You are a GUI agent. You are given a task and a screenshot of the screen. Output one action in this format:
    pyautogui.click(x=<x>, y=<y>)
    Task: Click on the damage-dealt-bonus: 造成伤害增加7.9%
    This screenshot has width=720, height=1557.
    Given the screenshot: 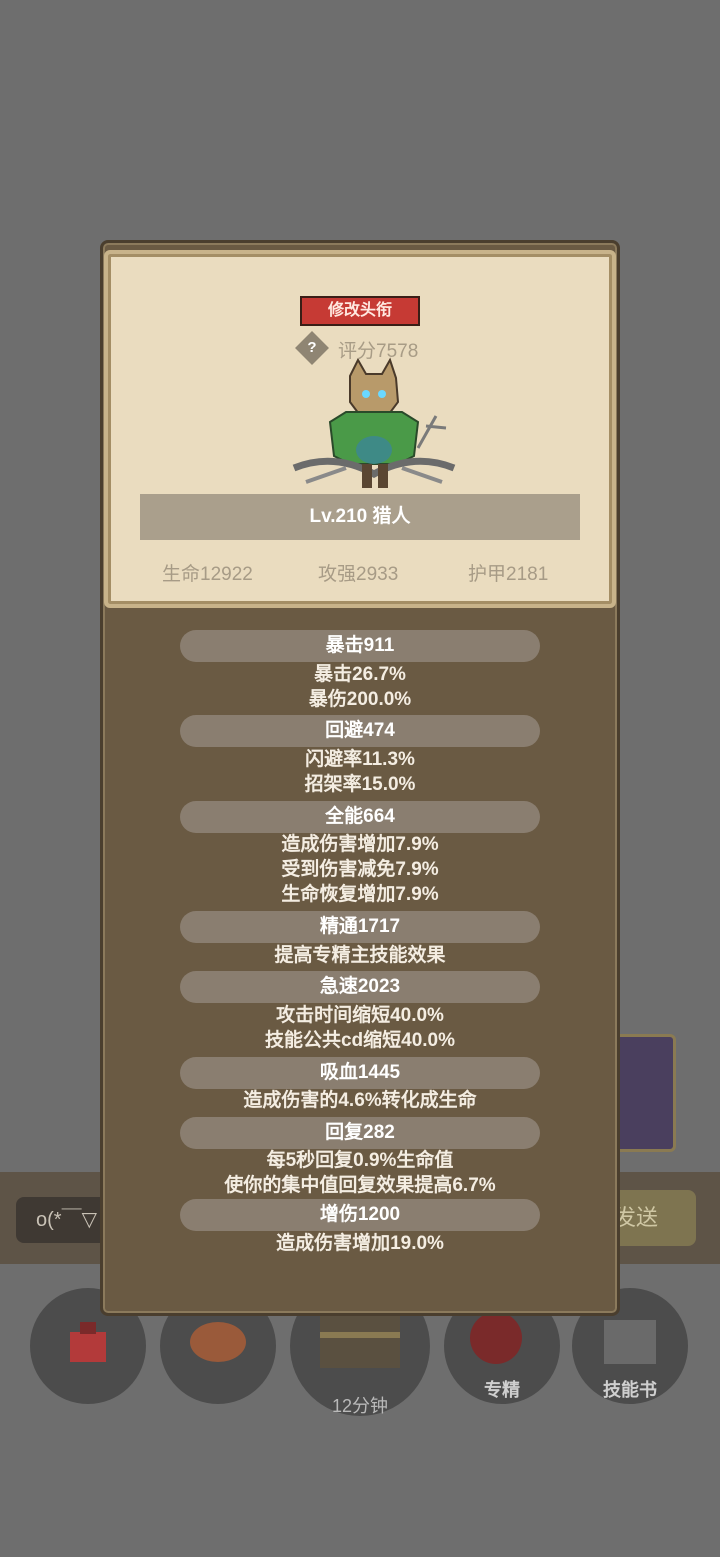 What is the action you would take?
    pyautogui.click(x=360, y=844)
    